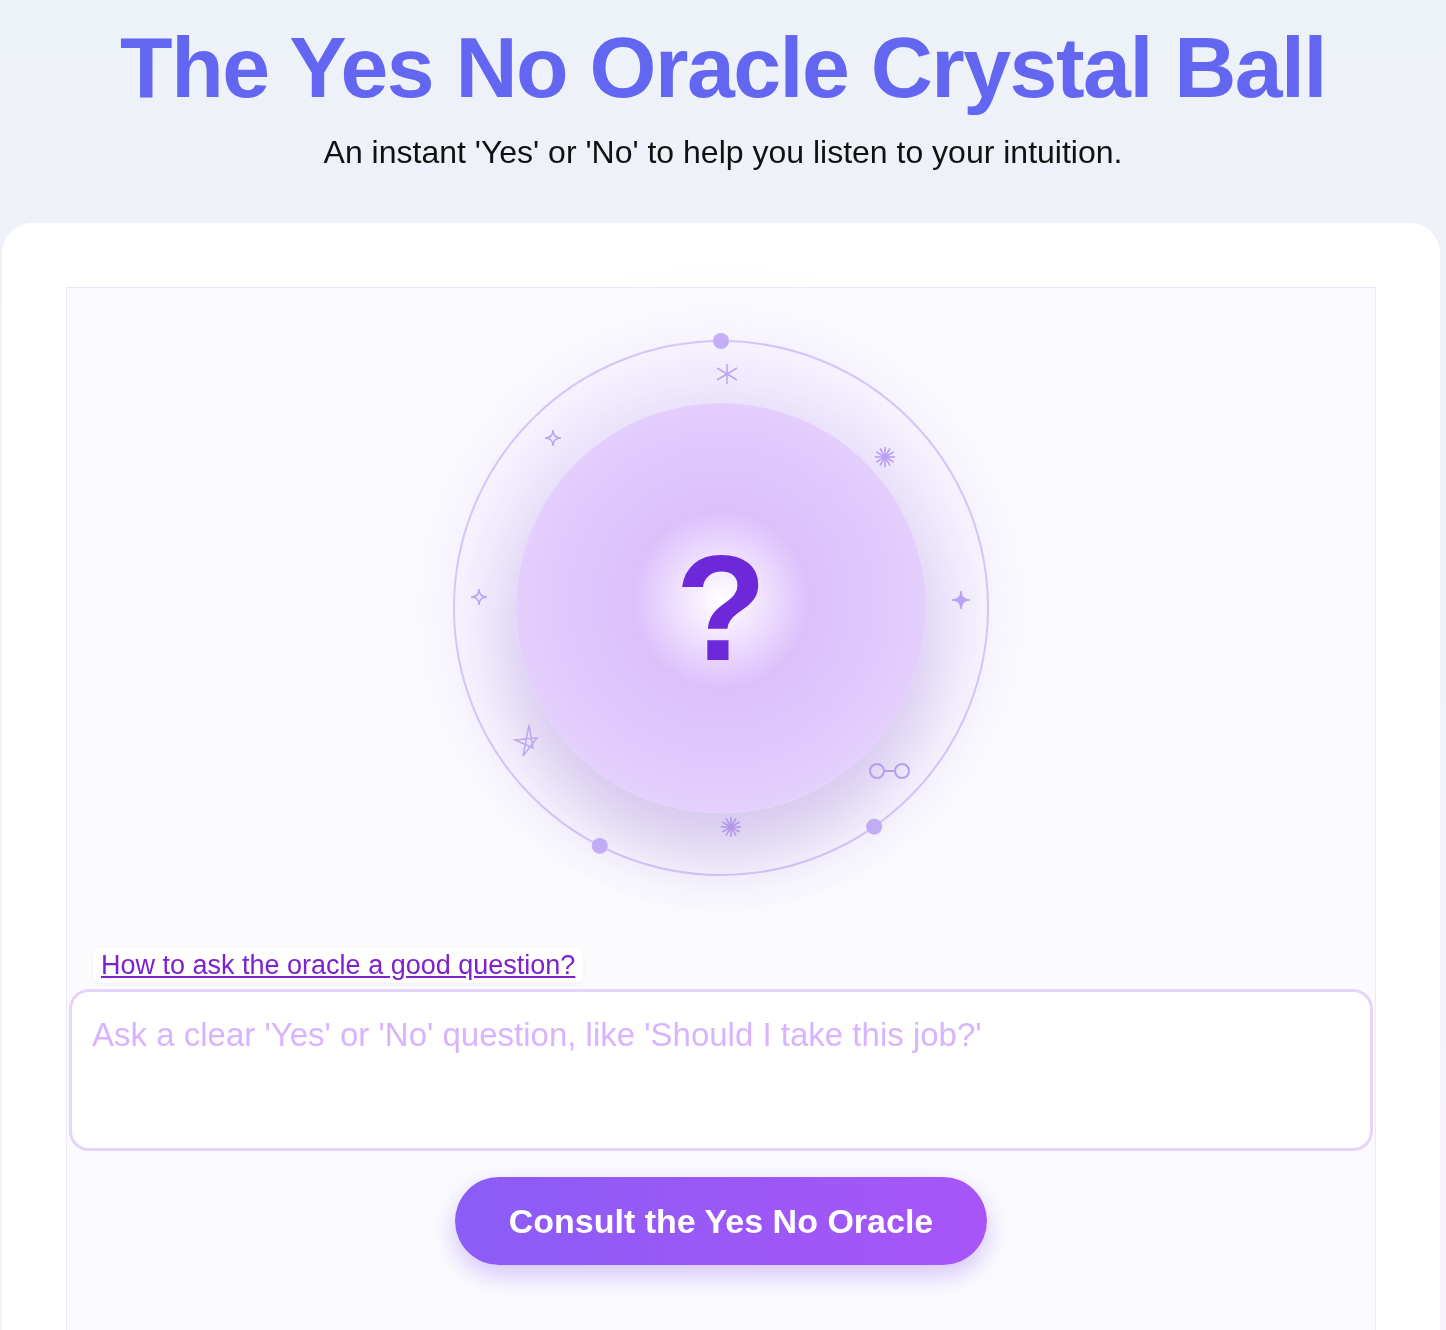 This screenshot has height=1330, width=1446. What do you see at coordinates (721, 1070) in the screenshot?
I see `question-field: Ask a clear 'Yes' or 'No' question, like 'Should I take this job?'` at bounding box center [721, 1070].